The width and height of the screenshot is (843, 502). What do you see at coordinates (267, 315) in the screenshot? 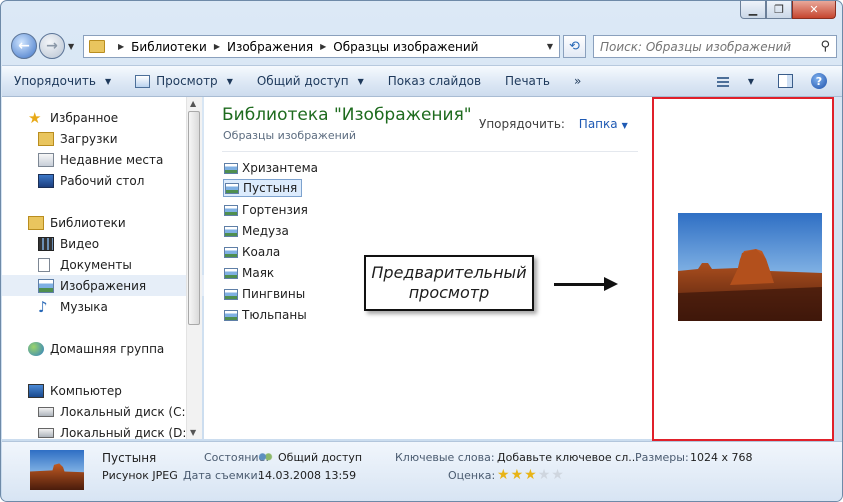
I see `file-item: Тюльпаны` at bounding box center [267, 315].